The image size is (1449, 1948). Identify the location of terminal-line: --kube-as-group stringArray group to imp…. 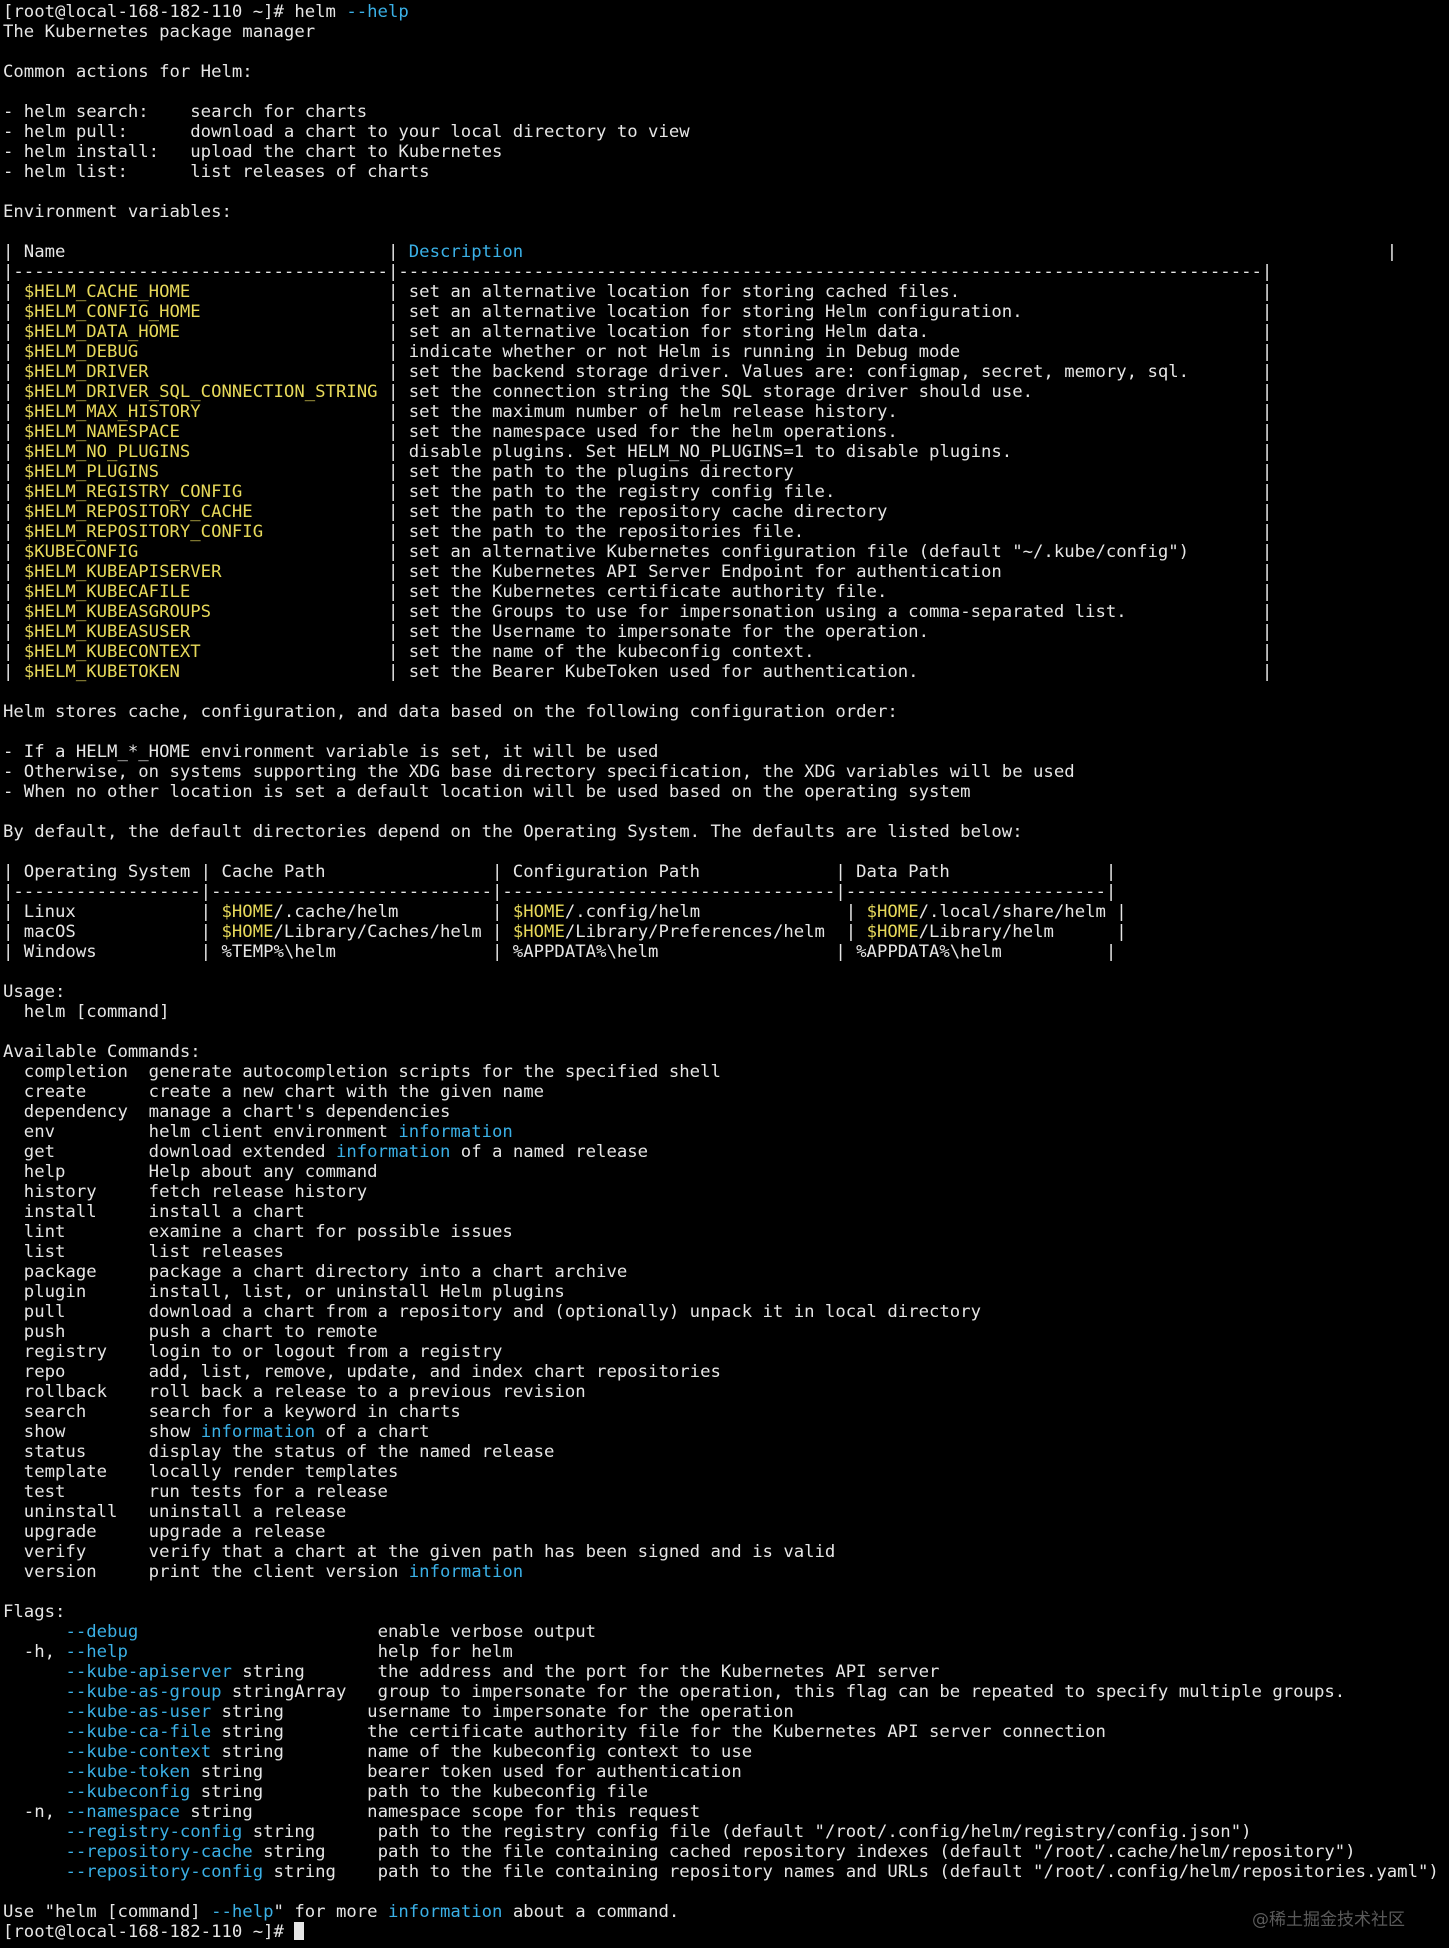
(726, 1692).